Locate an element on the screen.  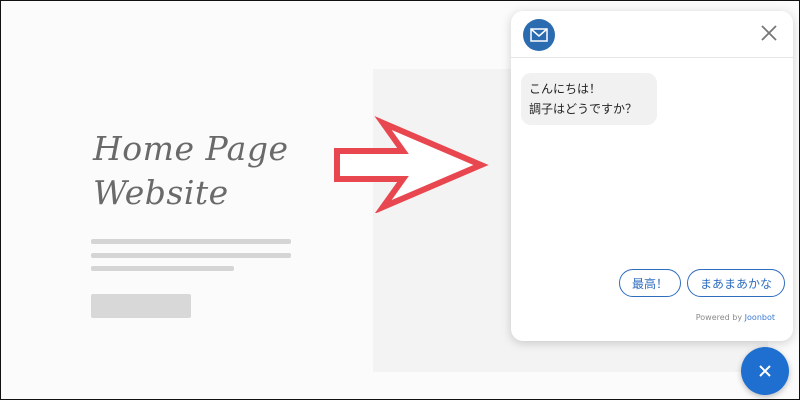
website-mockup-title: Home Page Website is located at coordinates (191, 171).